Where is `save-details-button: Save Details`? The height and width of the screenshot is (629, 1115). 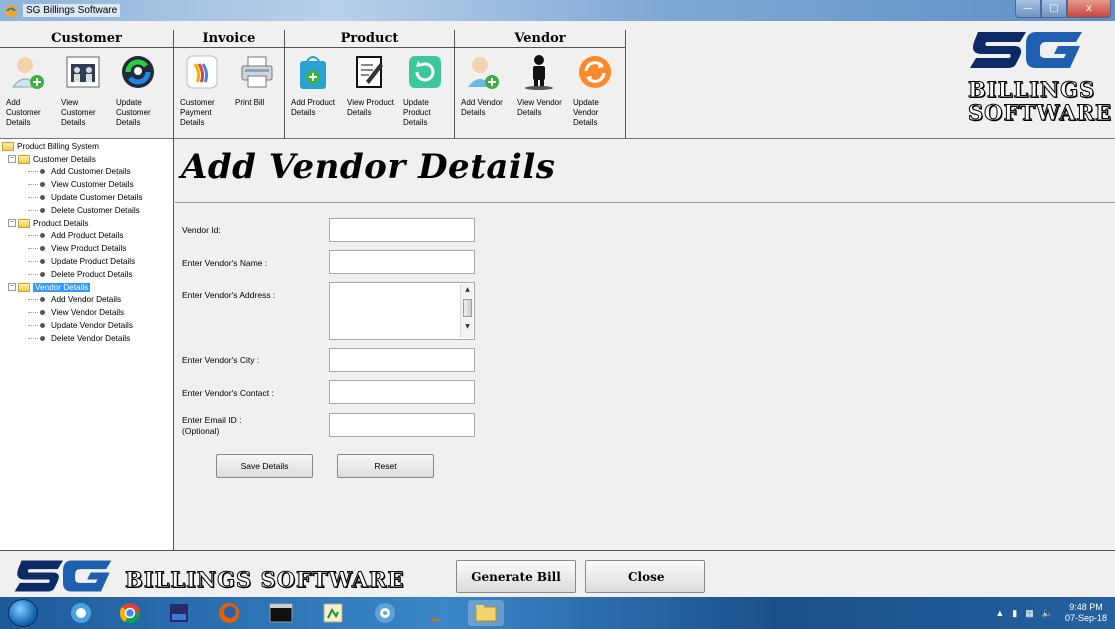 save-details-button: Save Details is located at coordinates (264, 466).